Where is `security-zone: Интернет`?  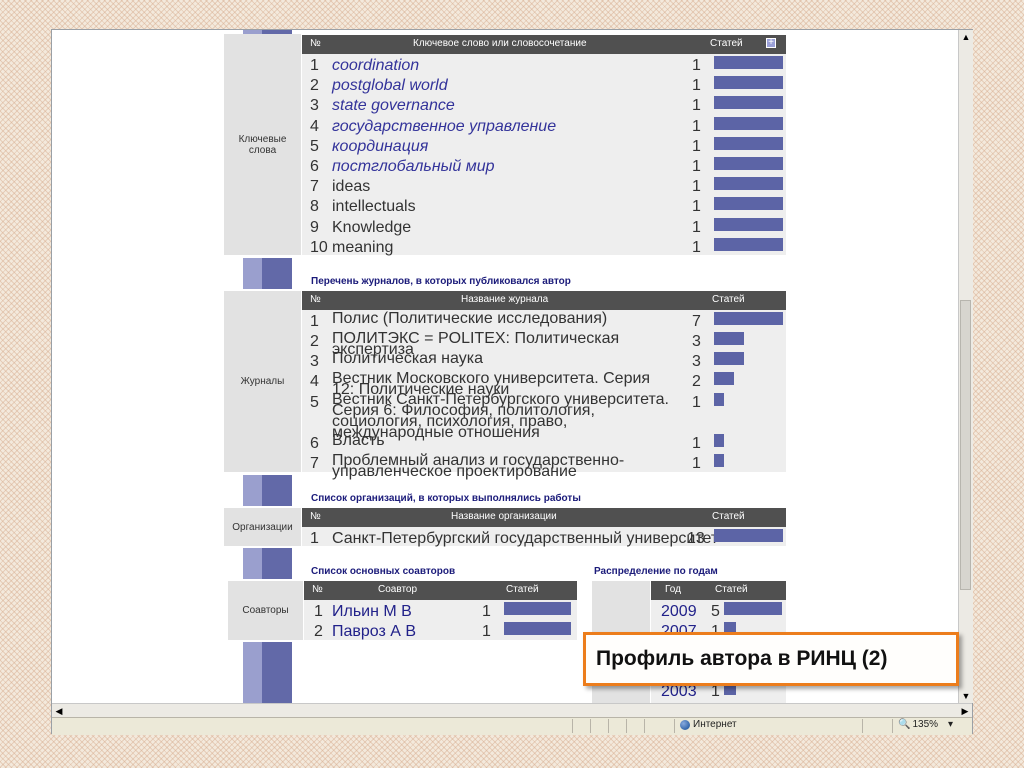
security-zone: Интернет is located at coordinates (708, 724).